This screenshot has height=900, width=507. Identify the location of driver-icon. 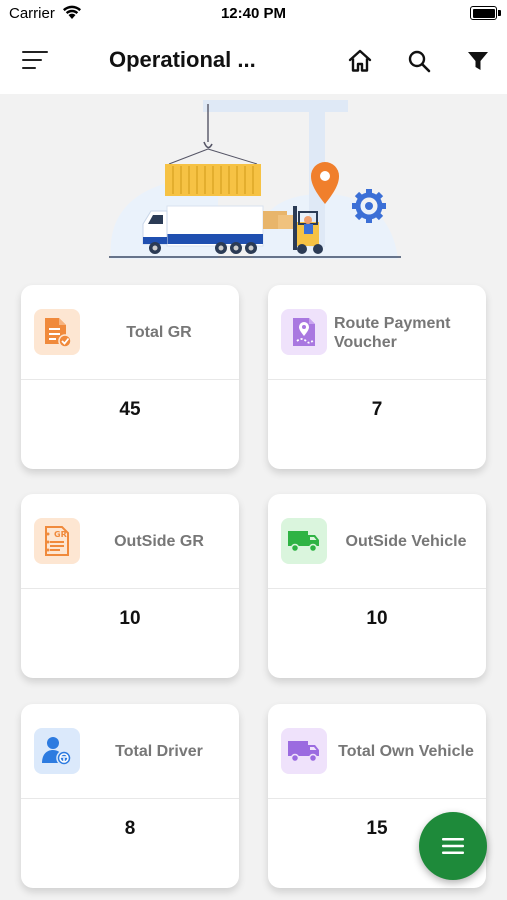
(57, 751).